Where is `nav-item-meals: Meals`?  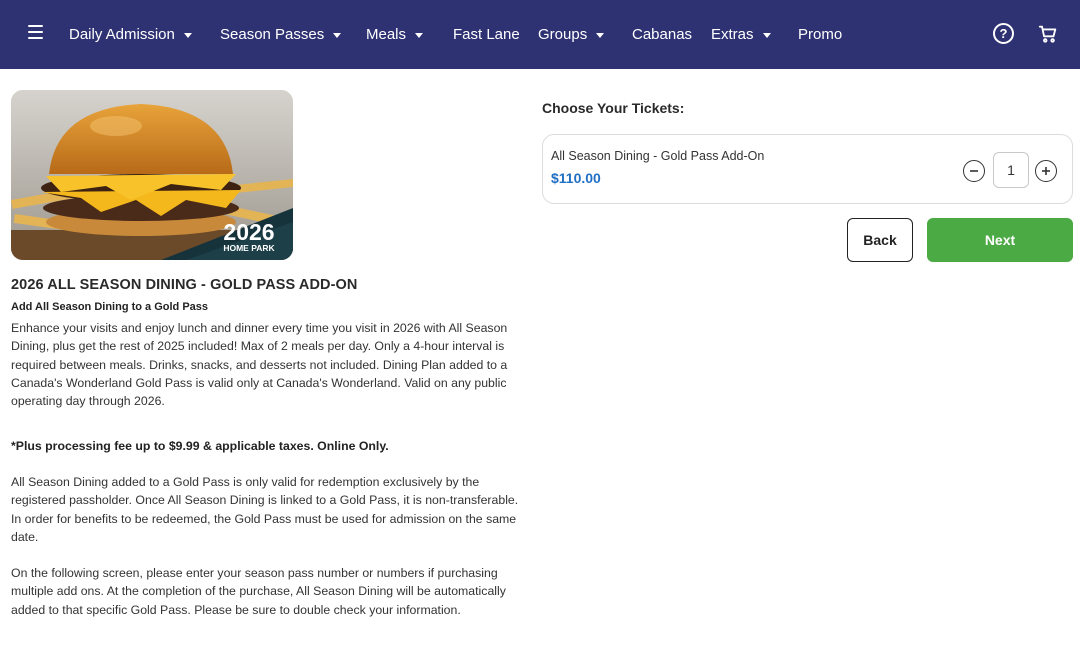
nav-item-meals: Meals is located at coordinates (395, 34).